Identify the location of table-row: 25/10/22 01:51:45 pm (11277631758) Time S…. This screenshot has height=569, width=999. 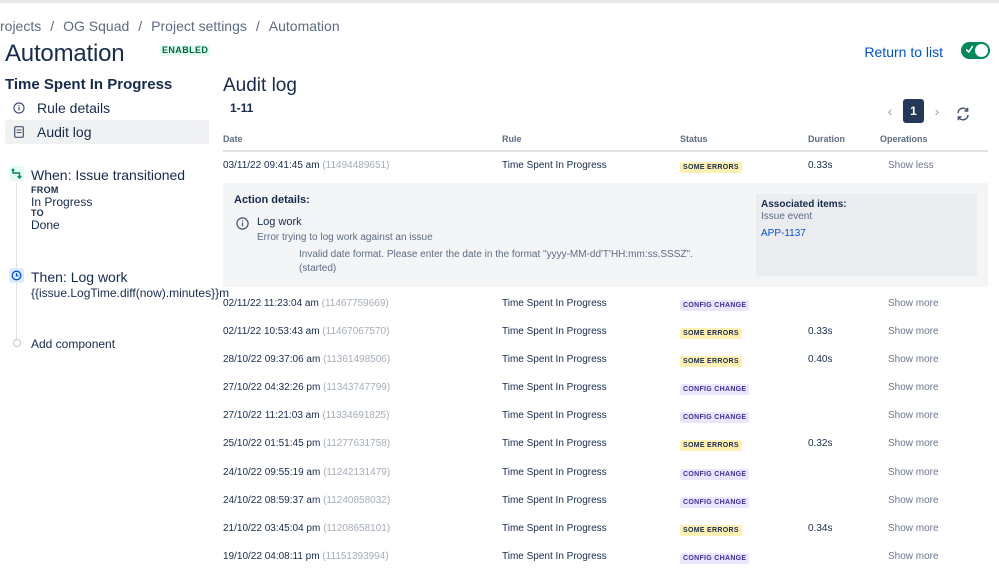
(605, 445).